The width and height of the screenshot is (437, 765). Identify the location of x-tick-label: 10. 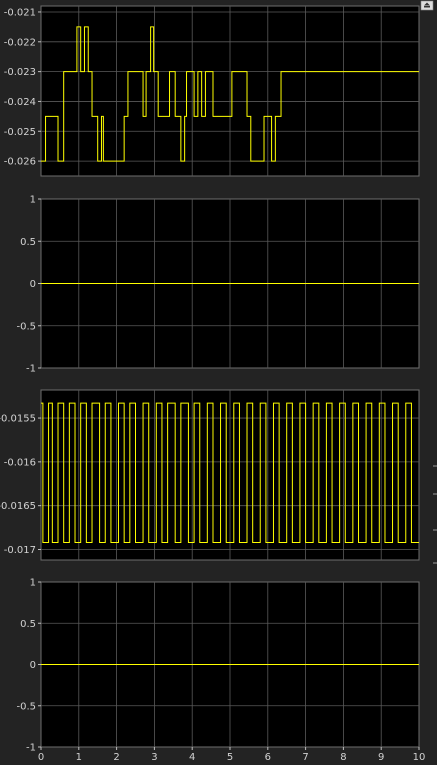
(419, 757).